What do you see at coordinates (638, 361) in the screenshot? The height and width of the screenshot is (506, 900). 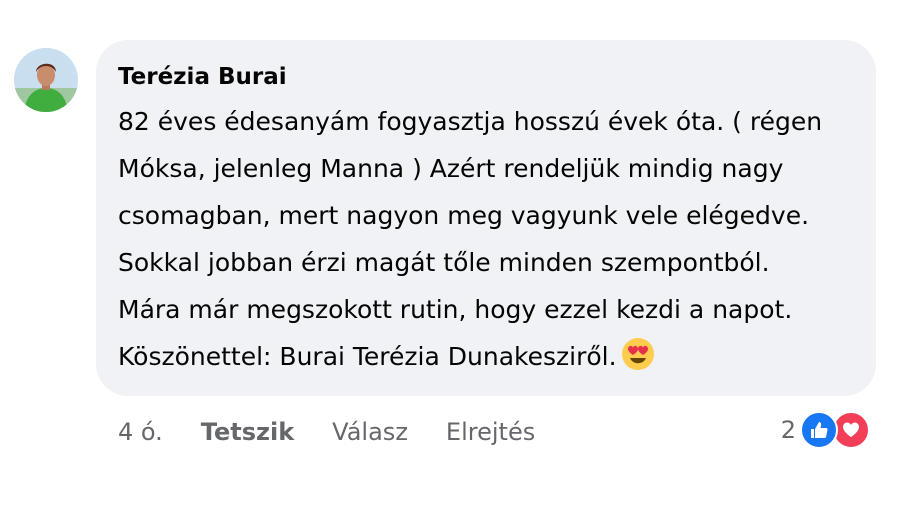 I see `heart-eyes-emoji-icon` at bounding box center [638, 361].